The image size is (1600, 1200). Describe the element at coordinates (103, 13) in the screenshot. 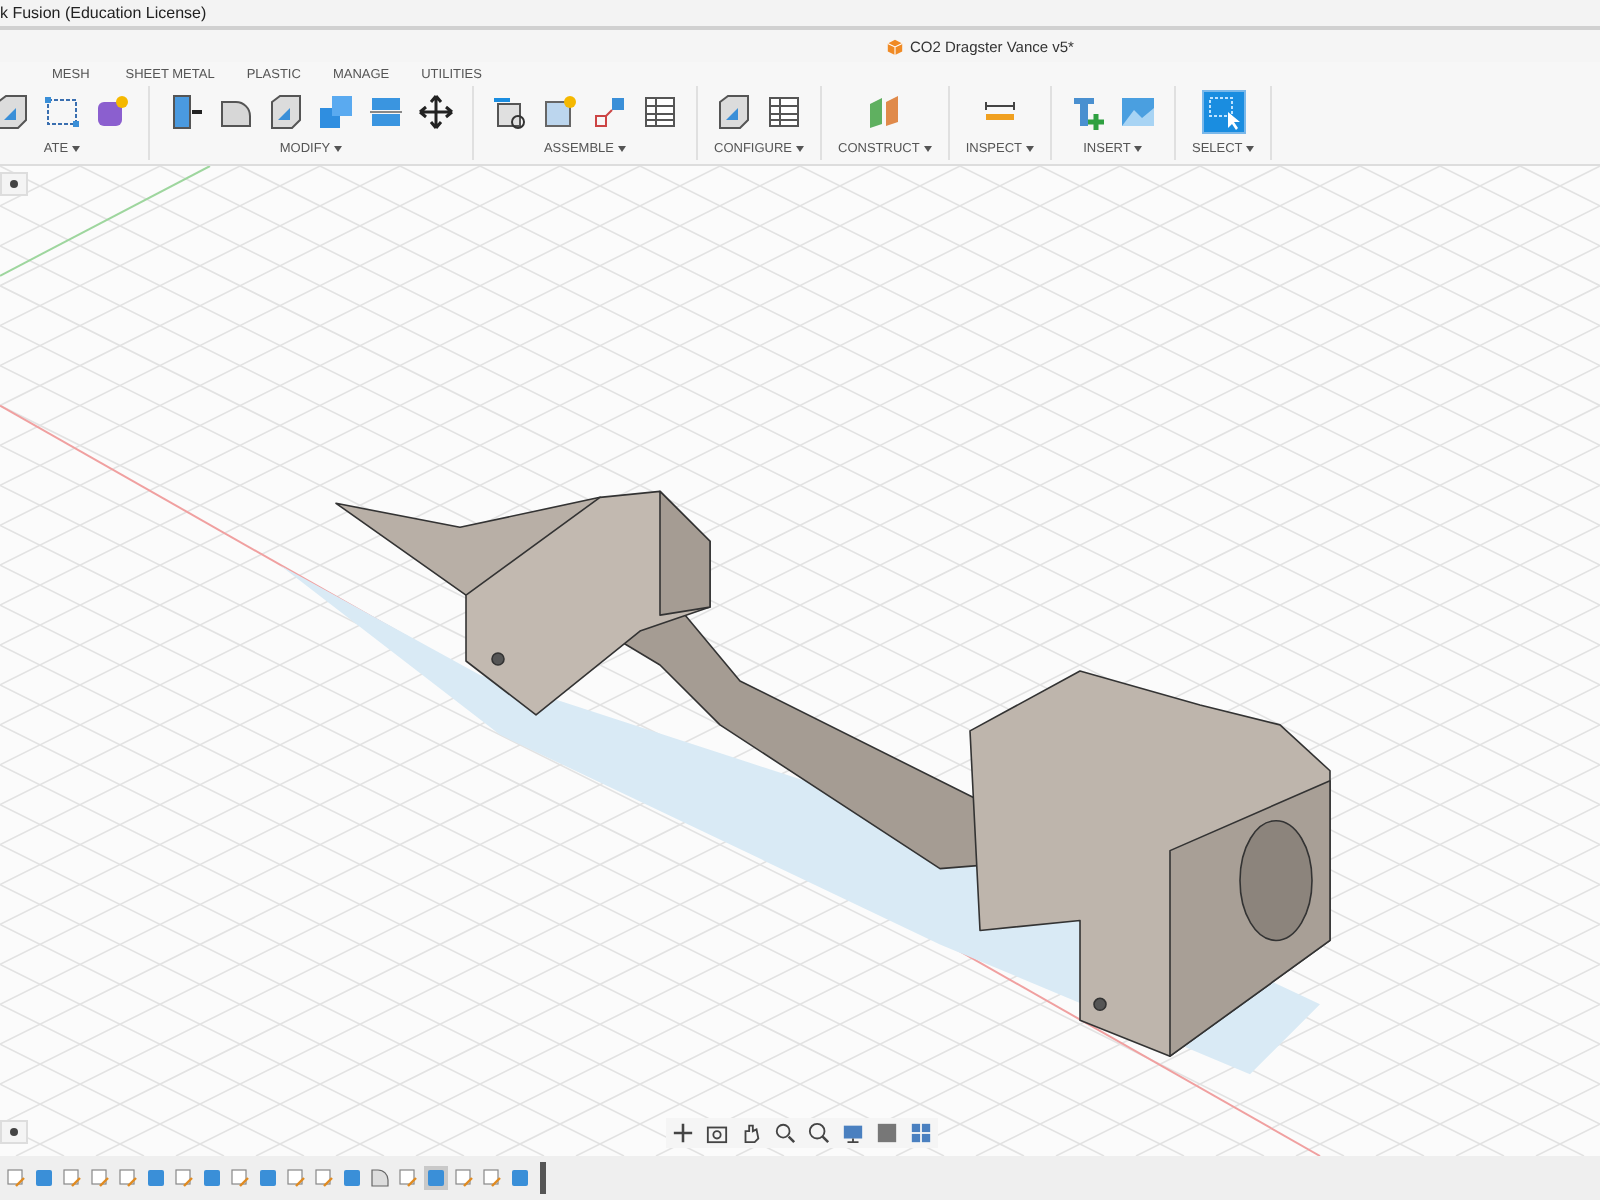

I see `window-title: k Fusion (Education License)` at that location.